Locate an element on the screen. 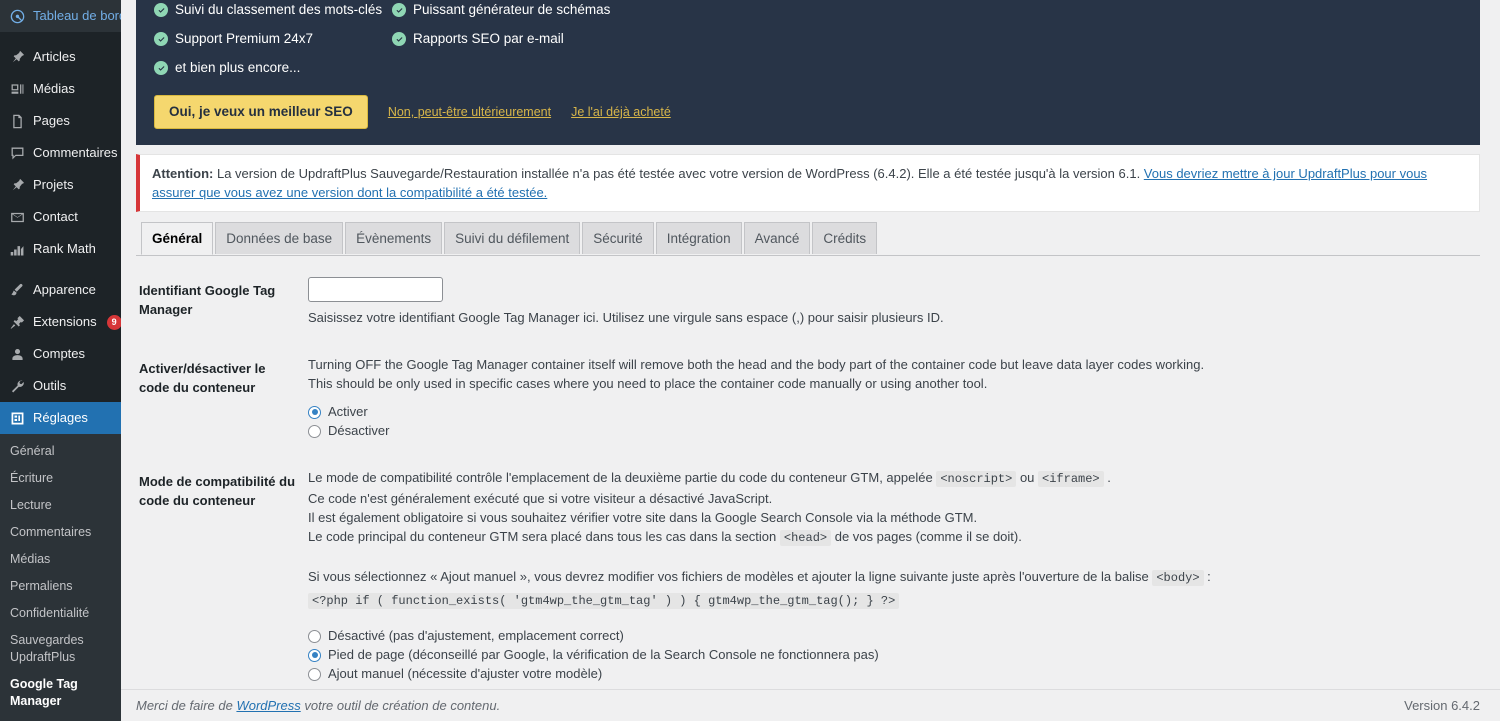 Image resolution: width=1500 pixels, height=721 pixels. menu-separator is located at coordinates (60, 36).